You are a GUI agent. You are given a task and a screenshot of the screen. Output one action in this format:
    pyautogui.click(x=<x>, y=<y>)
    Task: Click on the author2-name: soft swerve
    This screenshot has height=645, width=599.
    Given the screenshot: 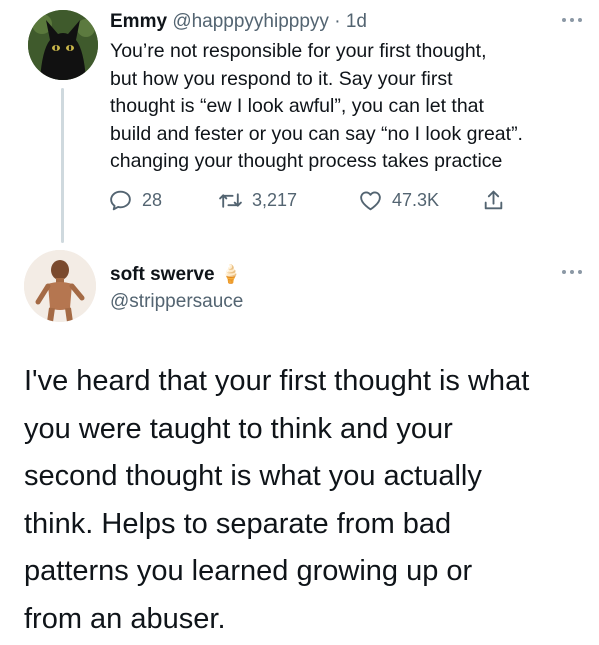 What is the action you would take?
    pyautogui.click(x=162, y=274)
    